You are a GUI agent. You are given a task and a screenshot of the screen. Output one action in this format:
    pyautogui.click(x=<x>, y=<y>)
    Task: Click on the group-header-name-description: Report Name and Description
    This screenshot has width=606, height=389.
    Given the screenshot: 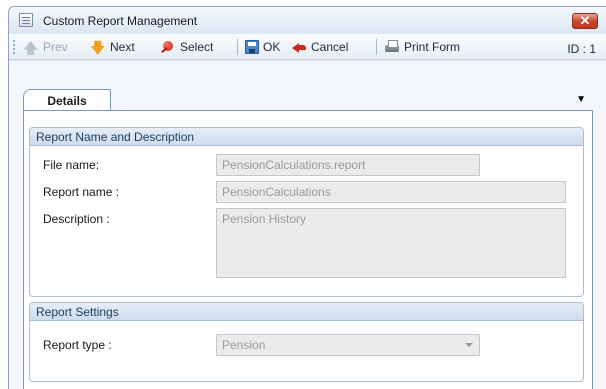 What is the action you would take?
    pyautogui.click(x=306, y=137)
    